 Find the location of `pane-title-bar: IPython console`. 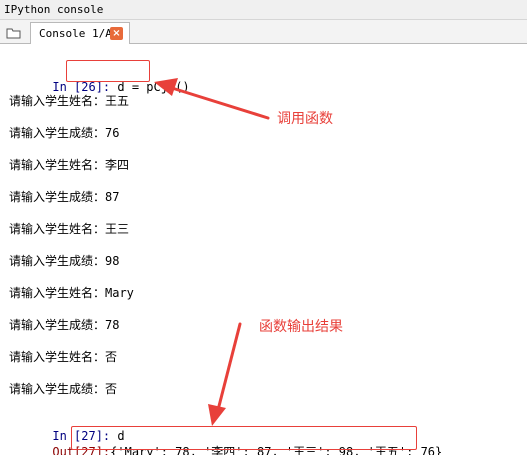

pane-title-bar: IPython console is located at coordinates (263, 10).